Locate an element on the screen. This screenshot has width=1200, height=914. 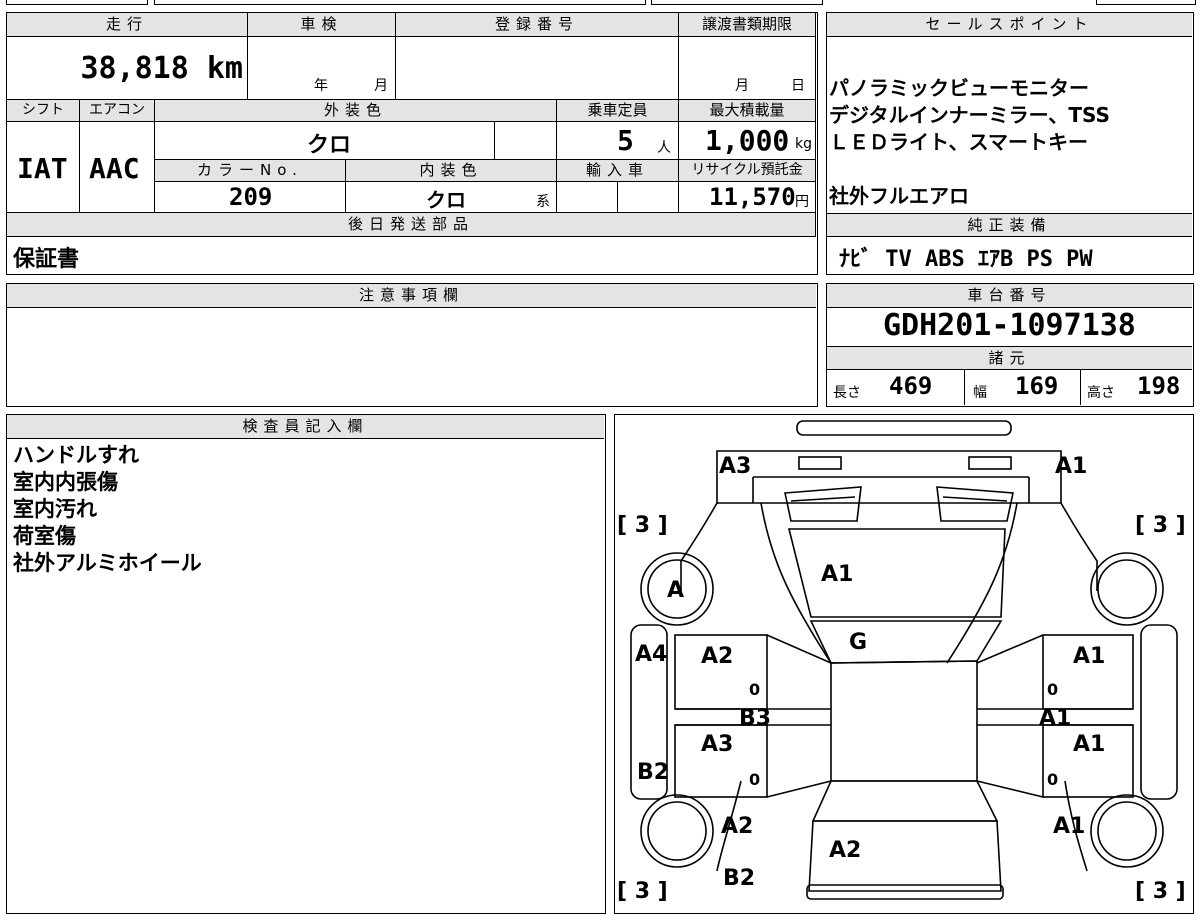
capacity-header: 乗車定員 is located at coordinates (618, 111).